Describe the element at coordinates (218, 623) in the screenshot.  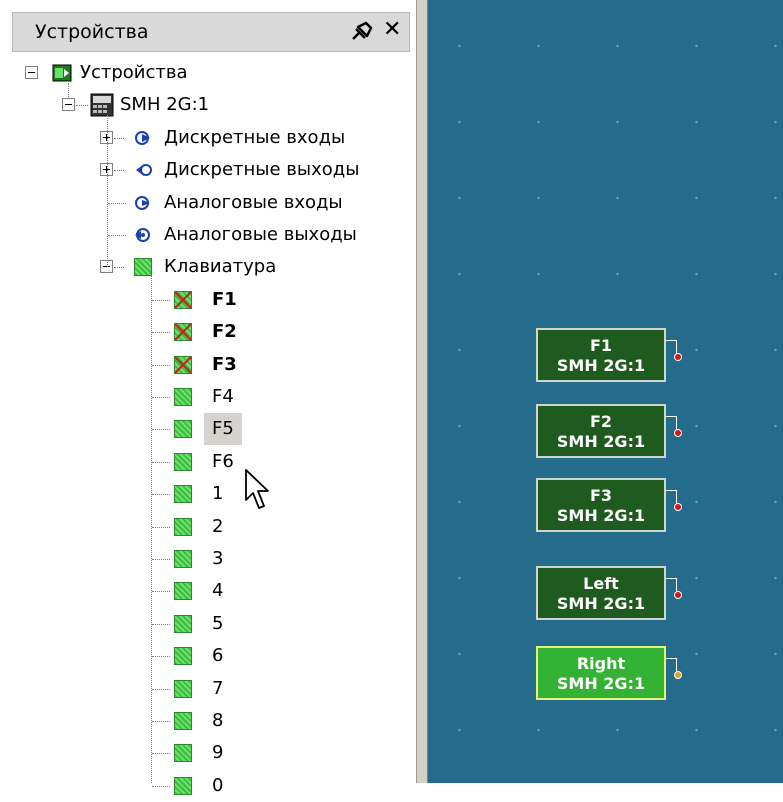
I see `tree-item-label: 5` at that location.